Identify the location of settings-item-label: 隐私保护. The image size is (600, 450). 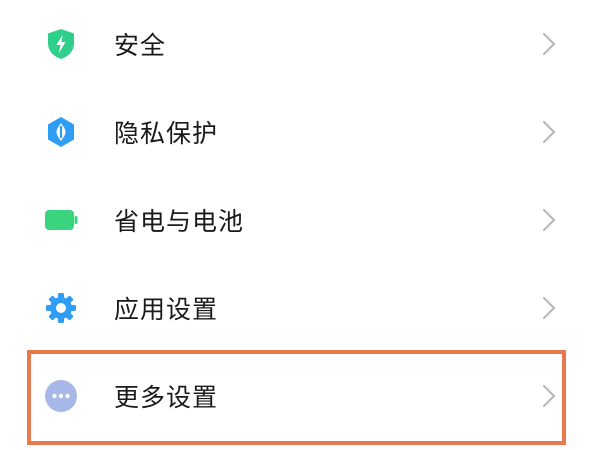
(166, 133).